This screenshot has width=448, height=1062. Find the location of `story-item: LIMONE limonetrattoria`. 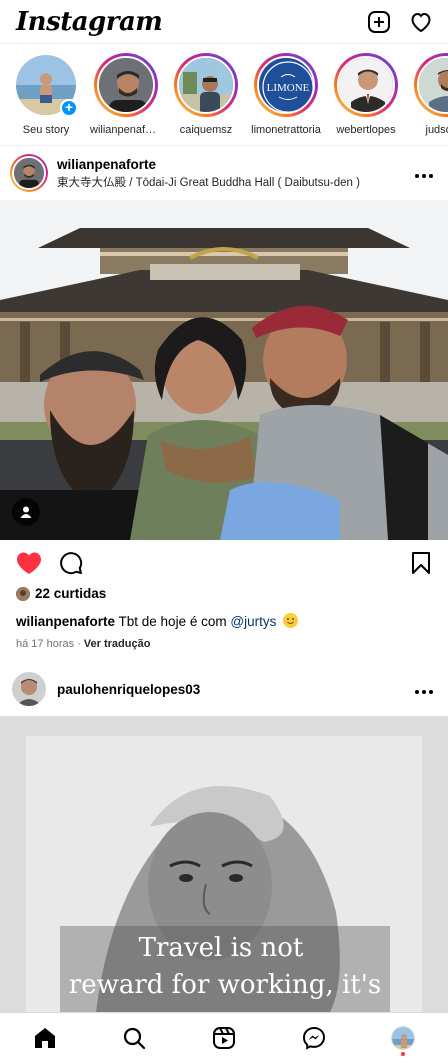

story-item: LIMONE limonetrattoria is located at coordinates (286, 95).